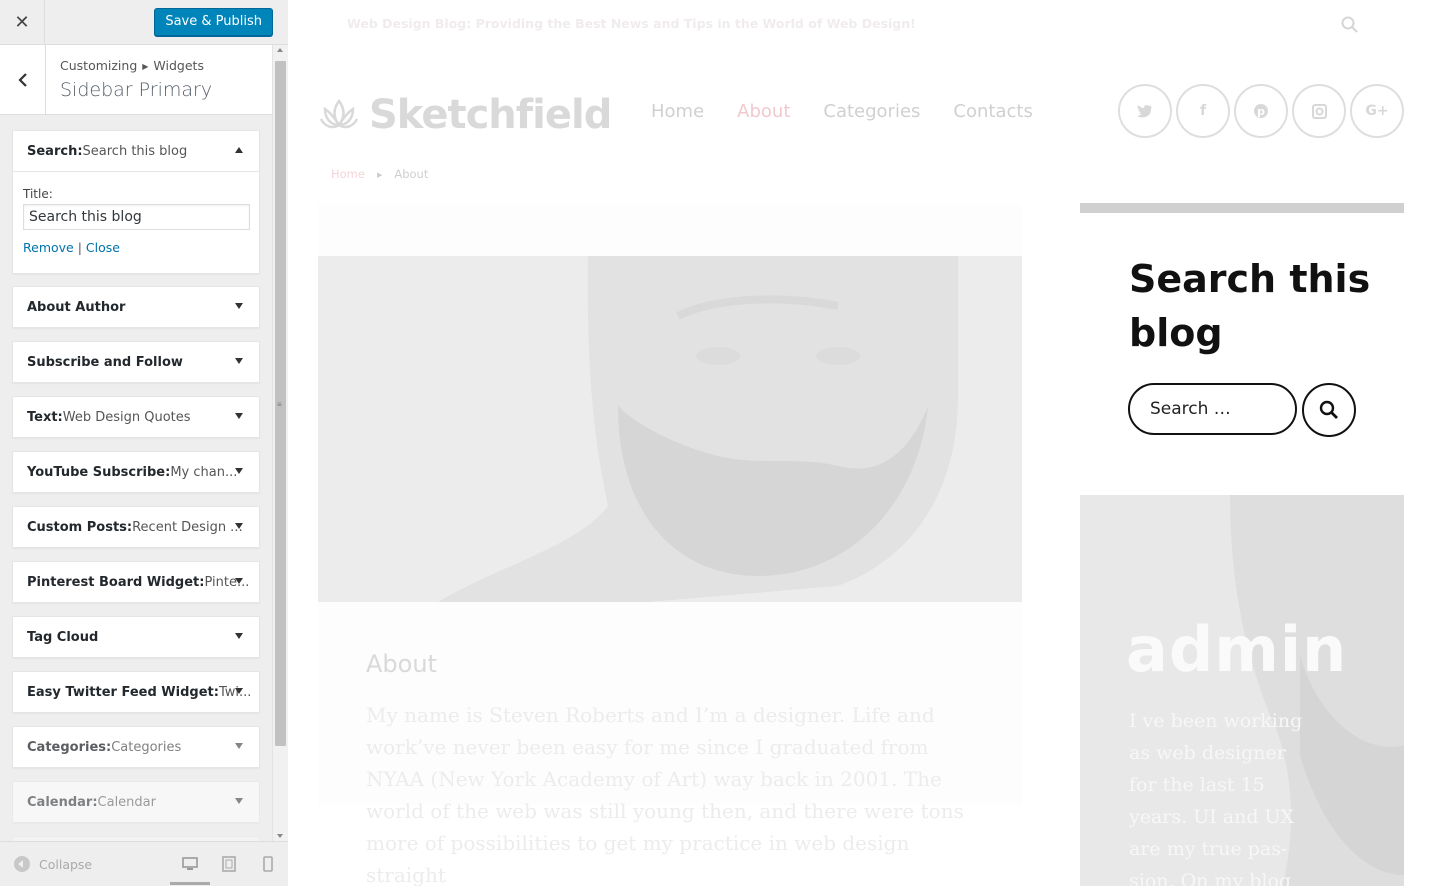 The width and height of the screenshot is (1433, 886). I want to click on widget-about-author: About Author, so click(136, 307).